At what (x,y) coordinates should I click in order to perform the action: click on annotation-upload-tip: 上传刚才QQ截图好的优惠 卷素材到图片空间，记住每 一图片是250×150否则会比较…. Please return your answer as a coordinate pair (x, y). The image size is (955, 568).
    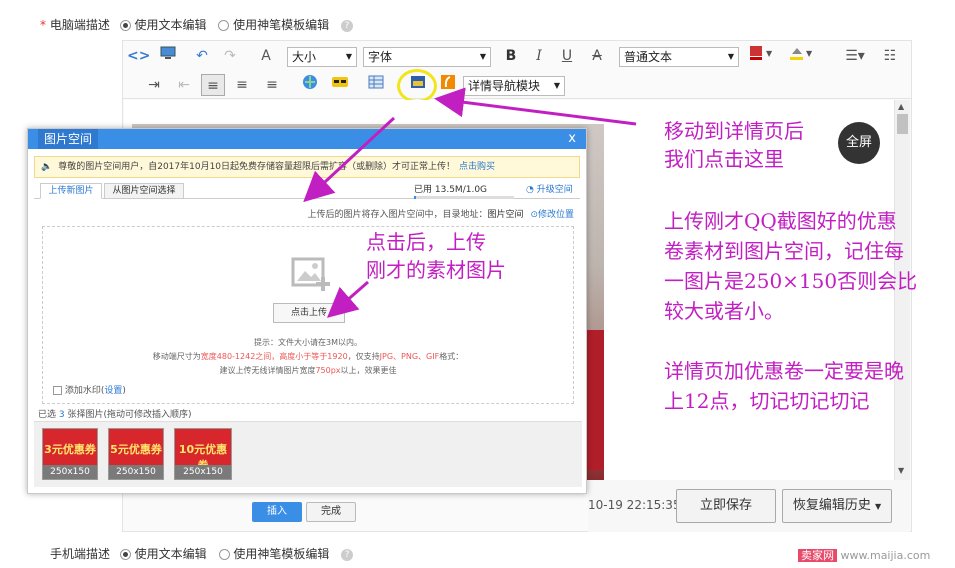
    Looking at the image, I should click on (791, 266).